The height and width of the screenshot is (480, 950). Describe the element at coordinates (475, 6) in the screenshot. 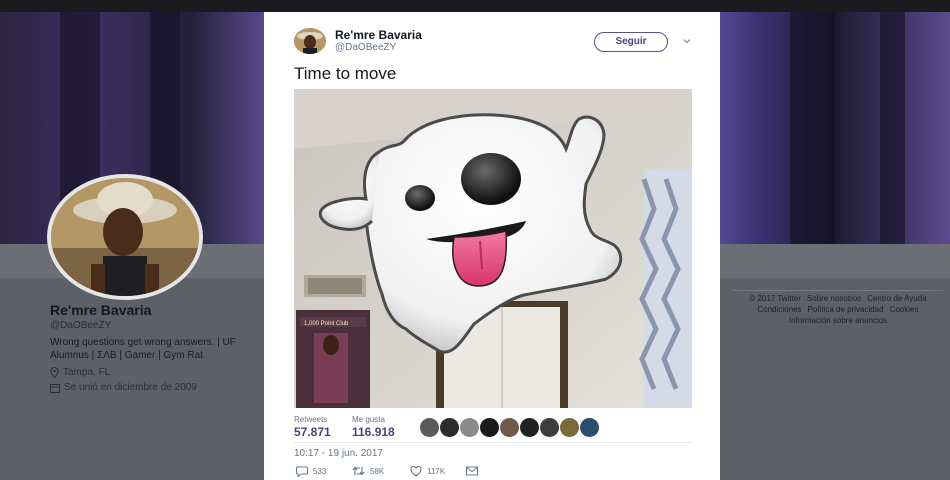

I see `top-bar` at that location.